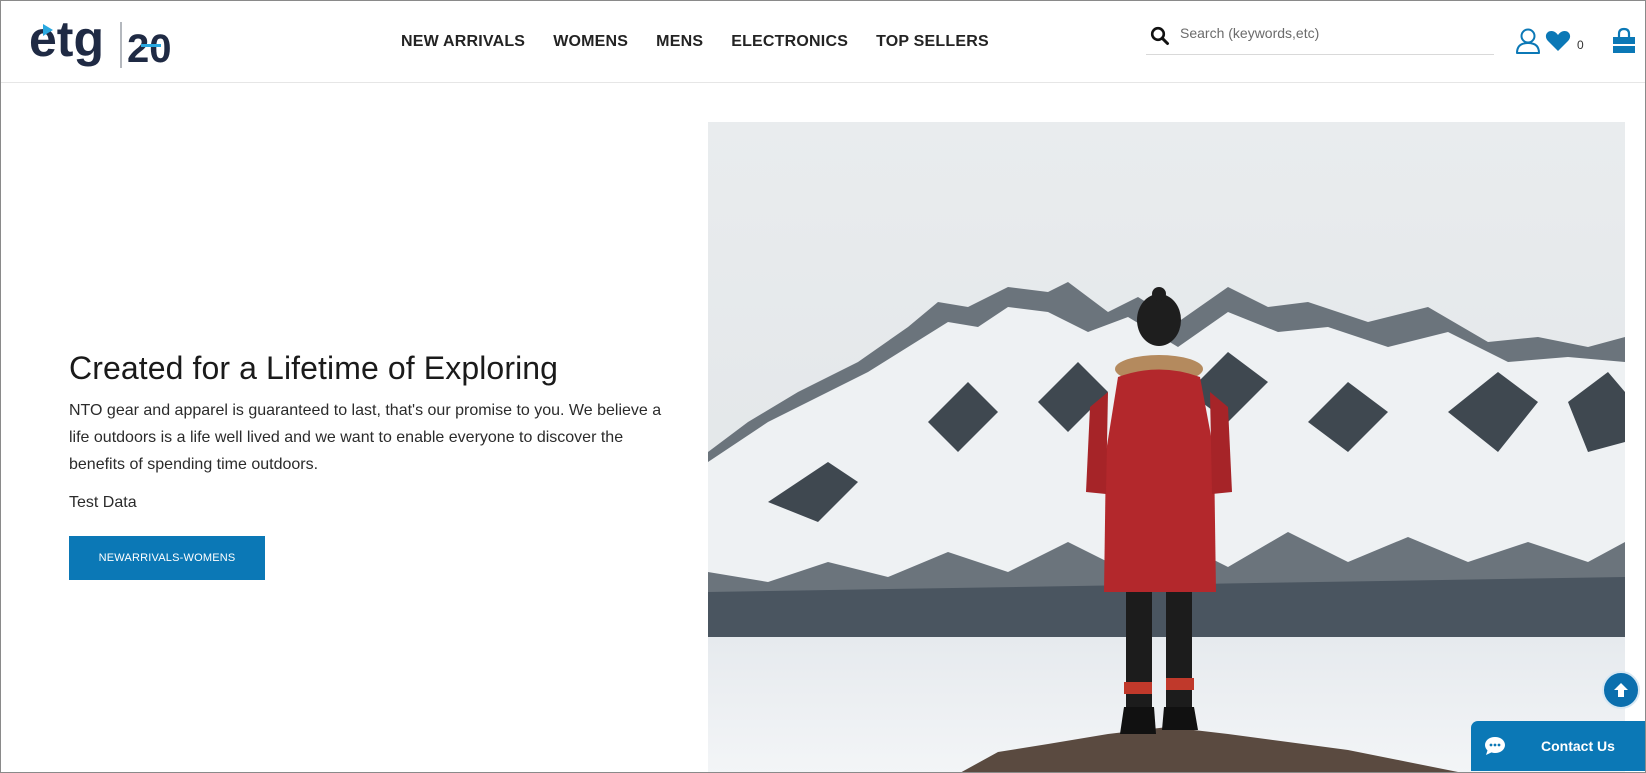 The height and width of the screenshot is (773, 1646). What do you see at coordinates (463, 42) in the screenshot?
I see `nav-new-arrivals: NEW ARRIVALS` at bounding box center [463, 42].